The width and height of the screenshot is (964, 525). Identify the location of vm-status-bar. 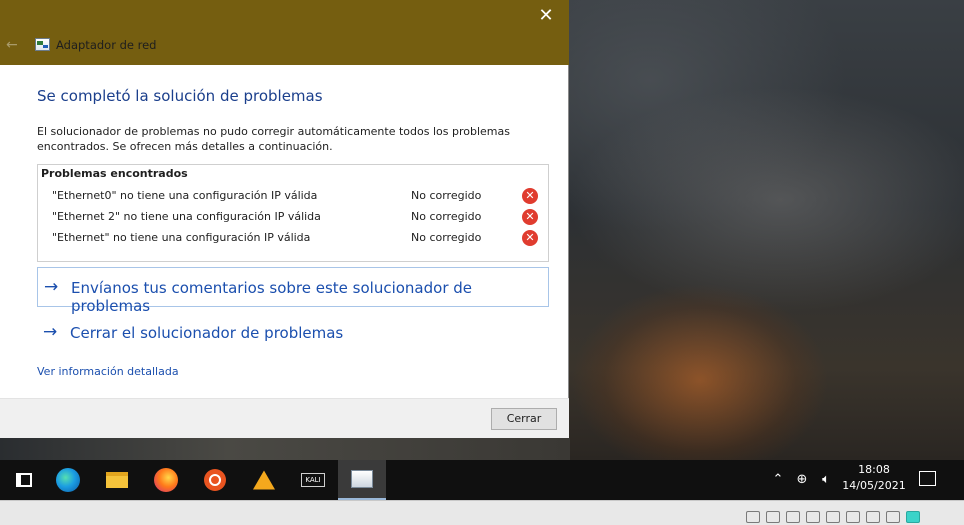
(482, 512).